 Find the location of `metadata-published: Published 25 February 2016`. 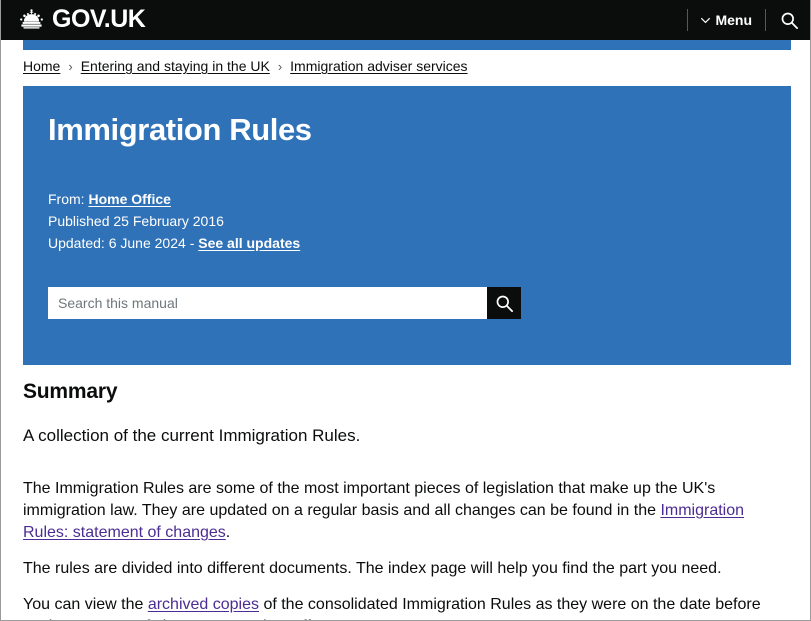

metadata-published: Published 25 February 2016 is located at coordinates (419, 221).